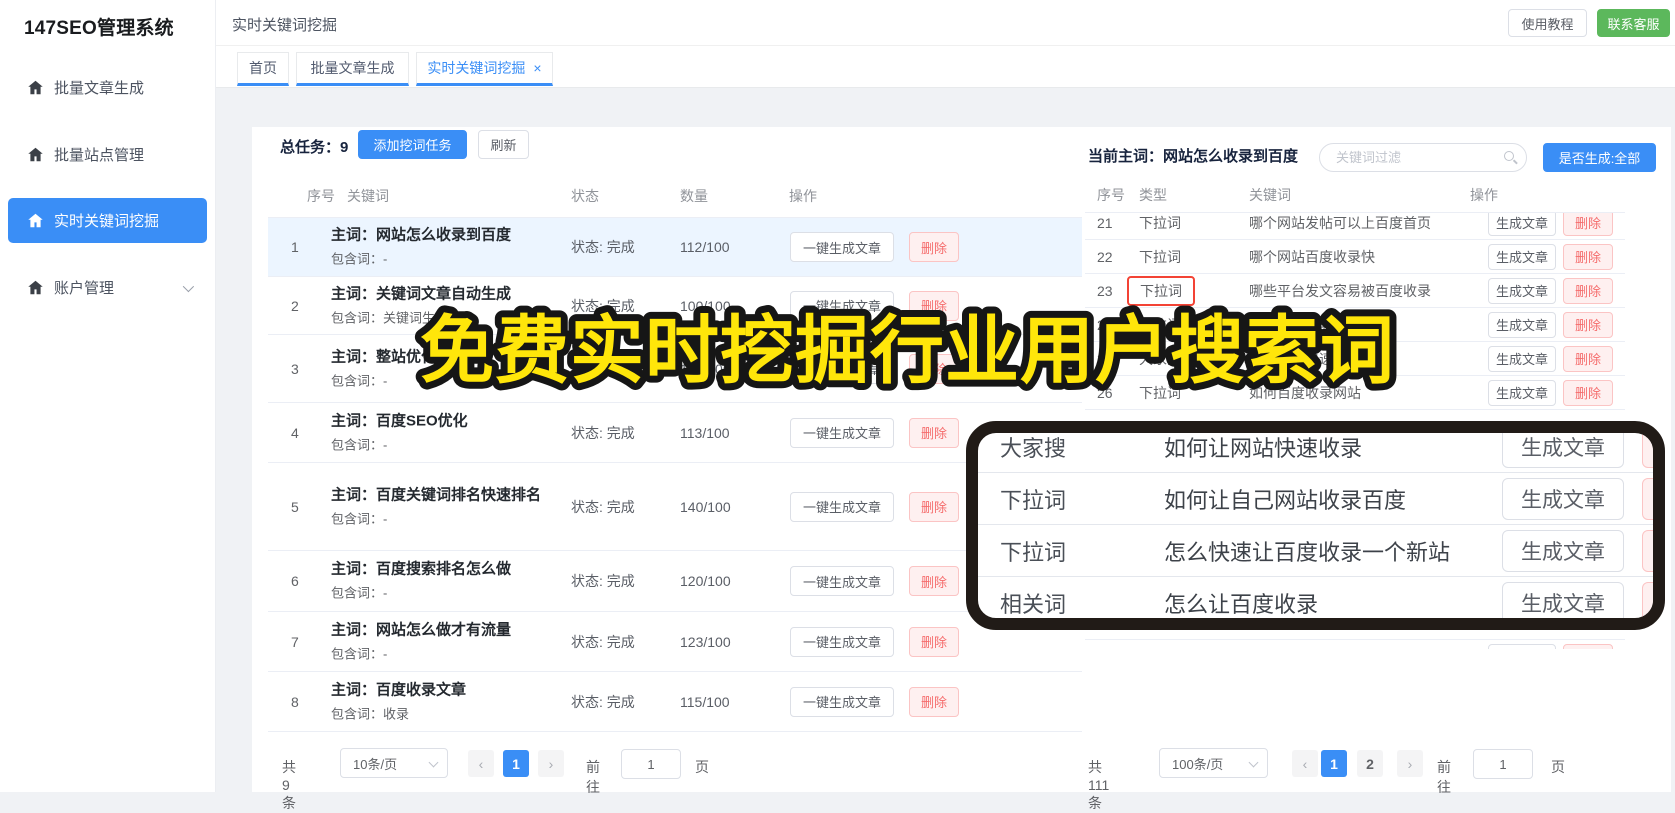 This screenshot has height=813, width=1675. Describe the element at coordinates (421, 629) in the screenshot. I see `task-keyword: 主词：网站怎么做才有流量` at that location.